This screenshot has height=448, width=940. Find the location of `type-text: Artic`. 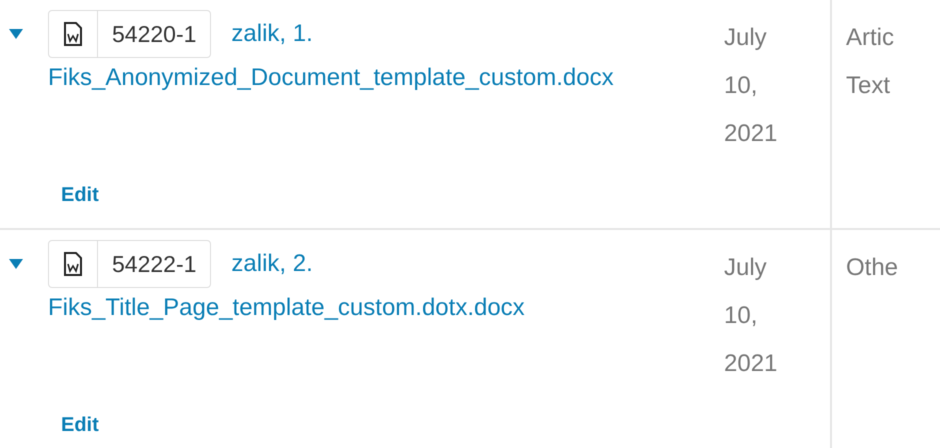

type-text: Artic is located at coordinates (870, 38).